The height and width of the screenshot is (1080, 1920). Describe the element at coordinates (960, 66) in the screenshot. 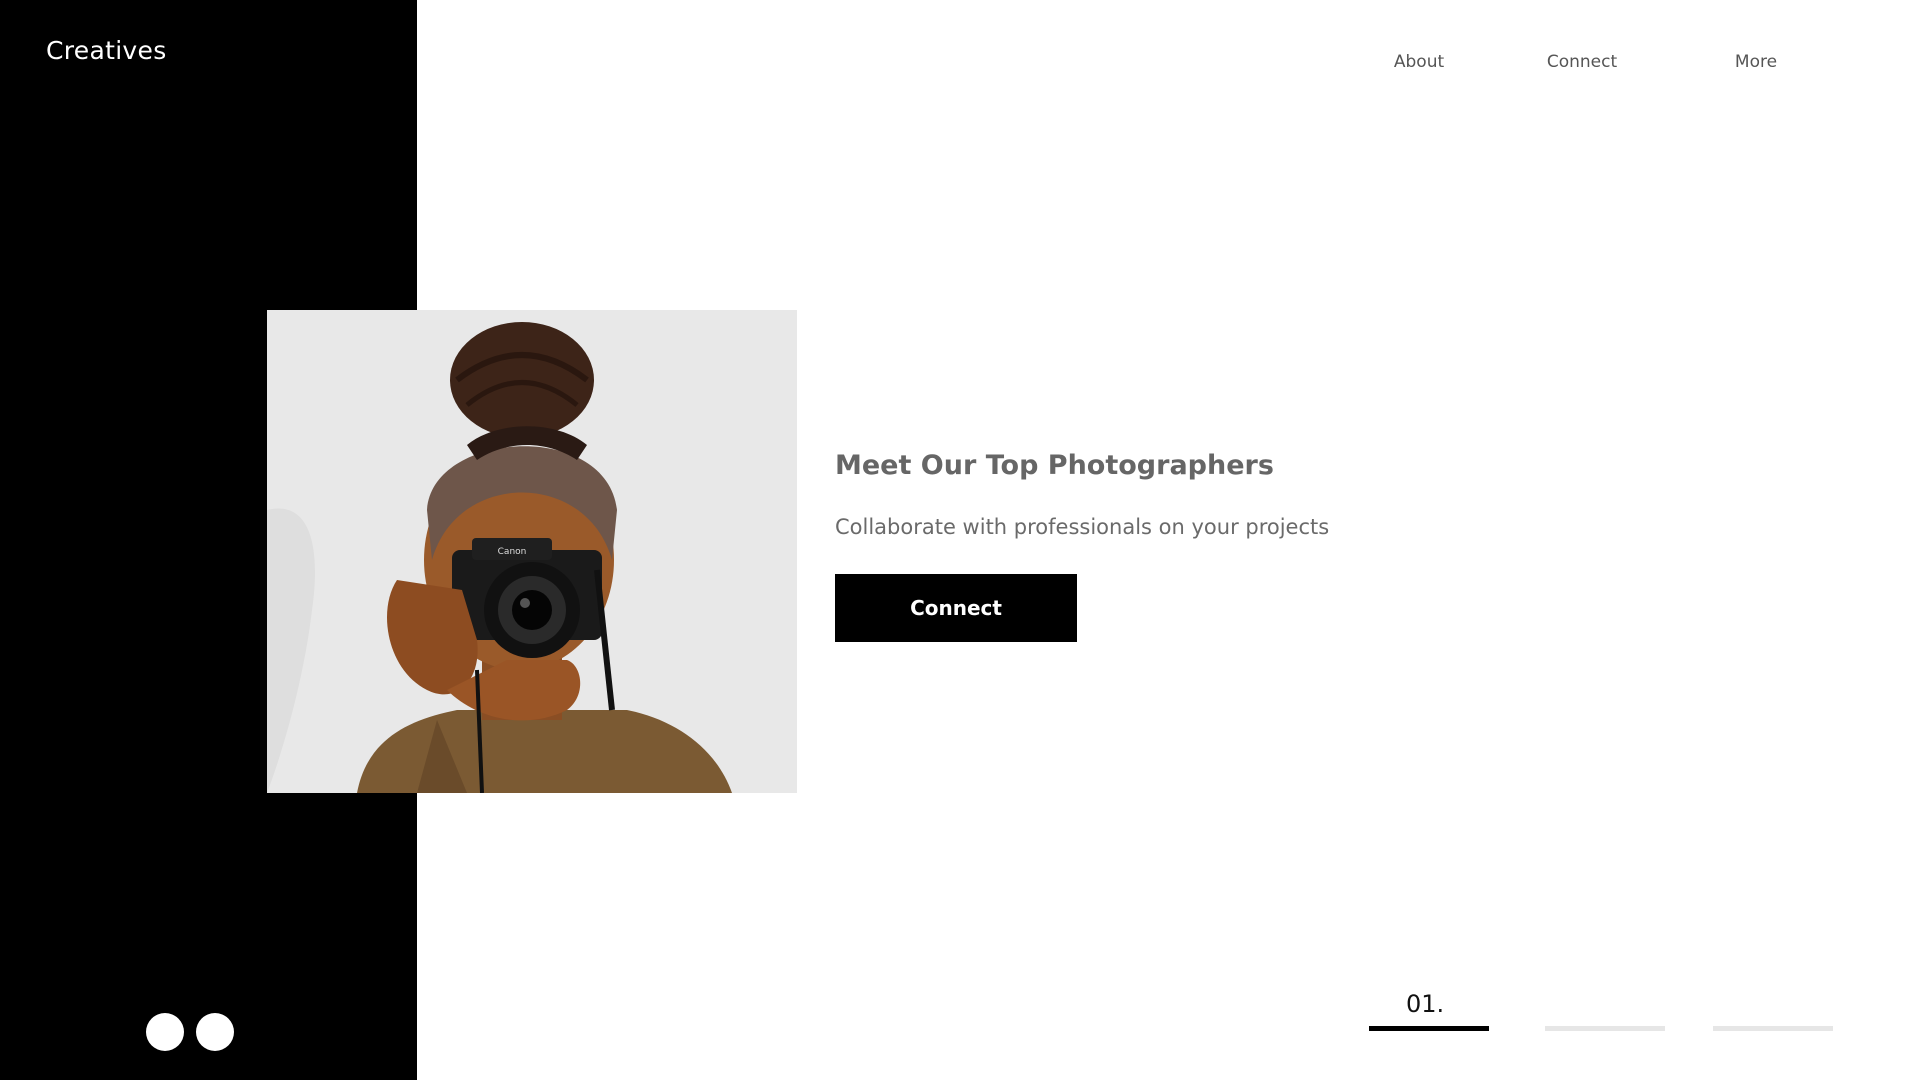

I see `top-nav: About Connect More` at that location.